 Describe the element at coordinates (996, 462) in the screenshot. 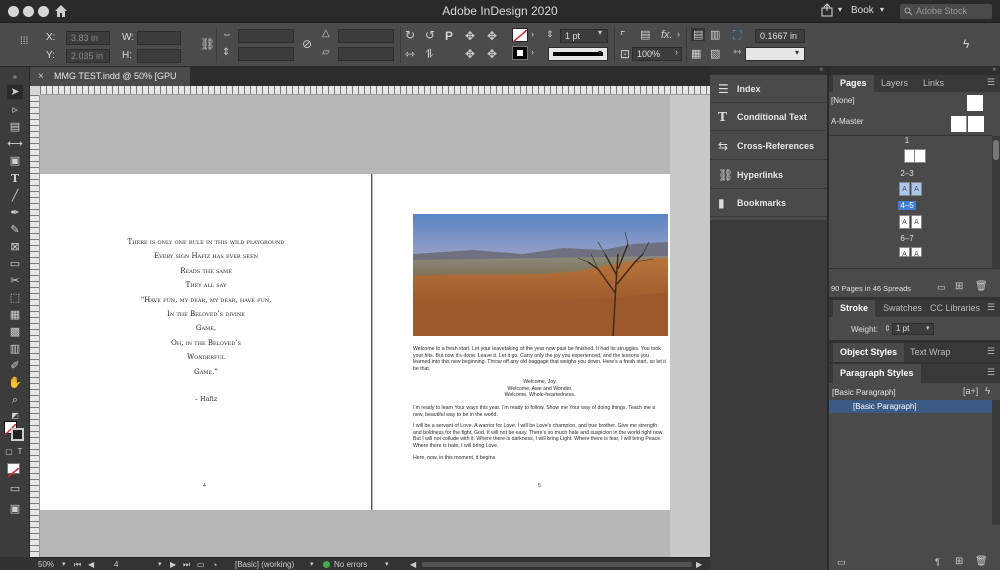

I see `styles-scrollbar` at that location.